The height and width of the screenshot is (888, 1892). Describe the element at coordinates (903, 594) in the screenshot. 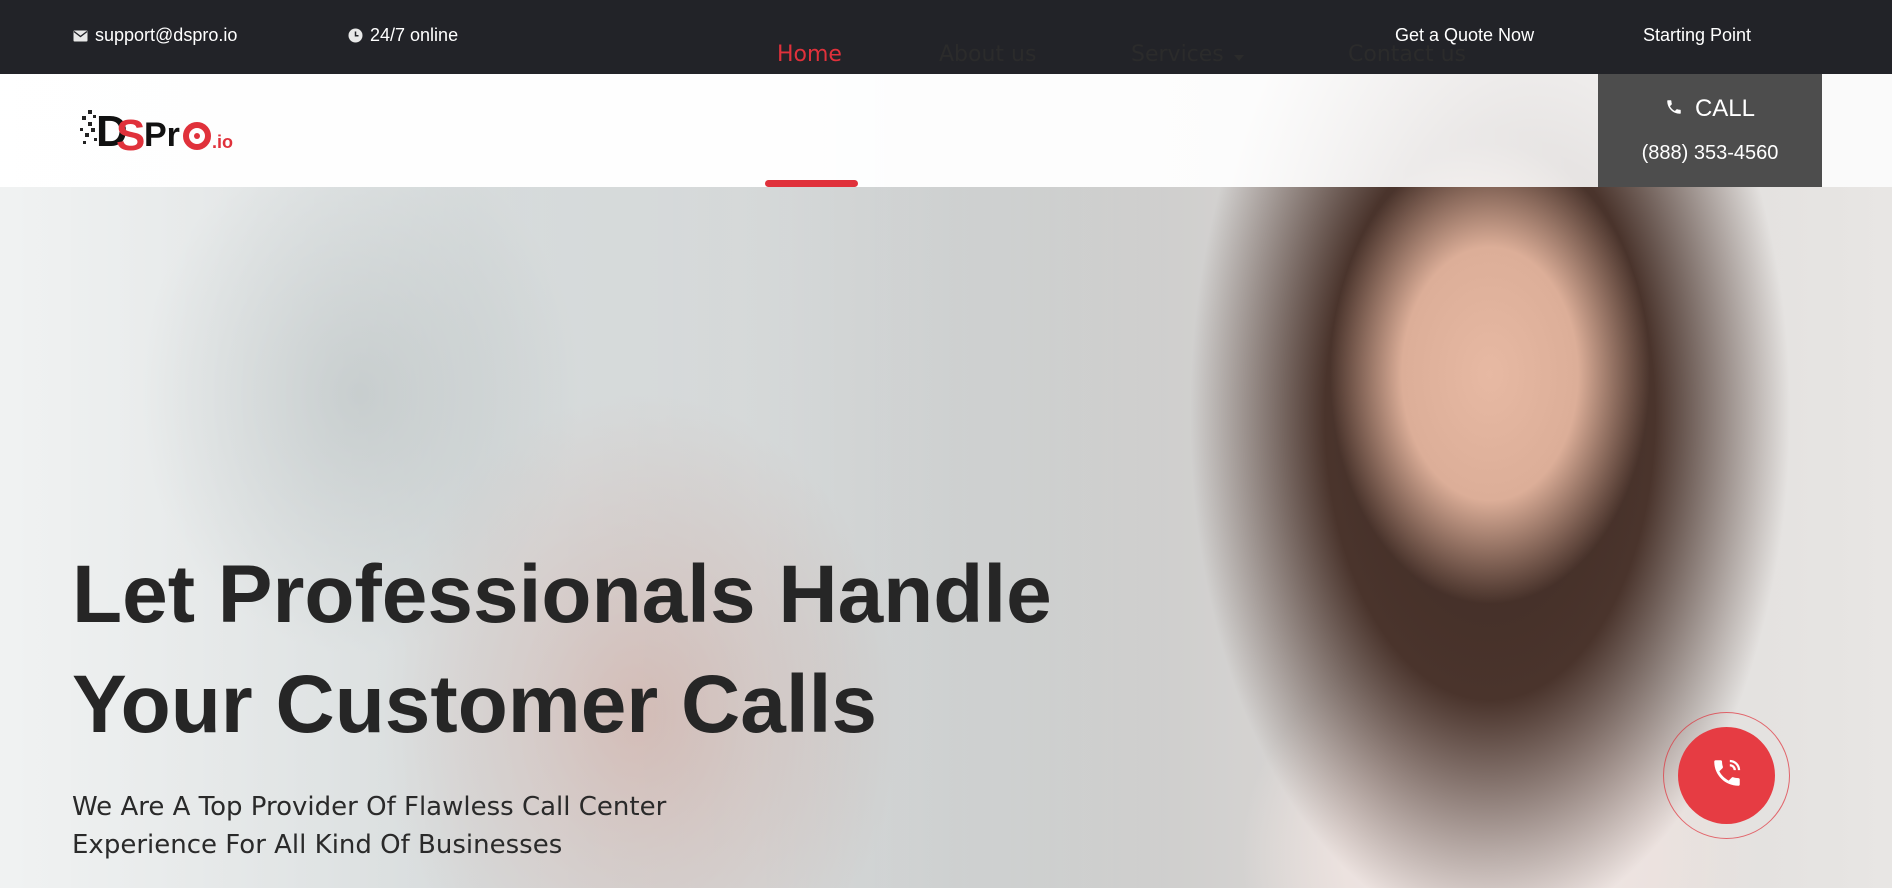

I see `headline-suffix: Handle` at that location.